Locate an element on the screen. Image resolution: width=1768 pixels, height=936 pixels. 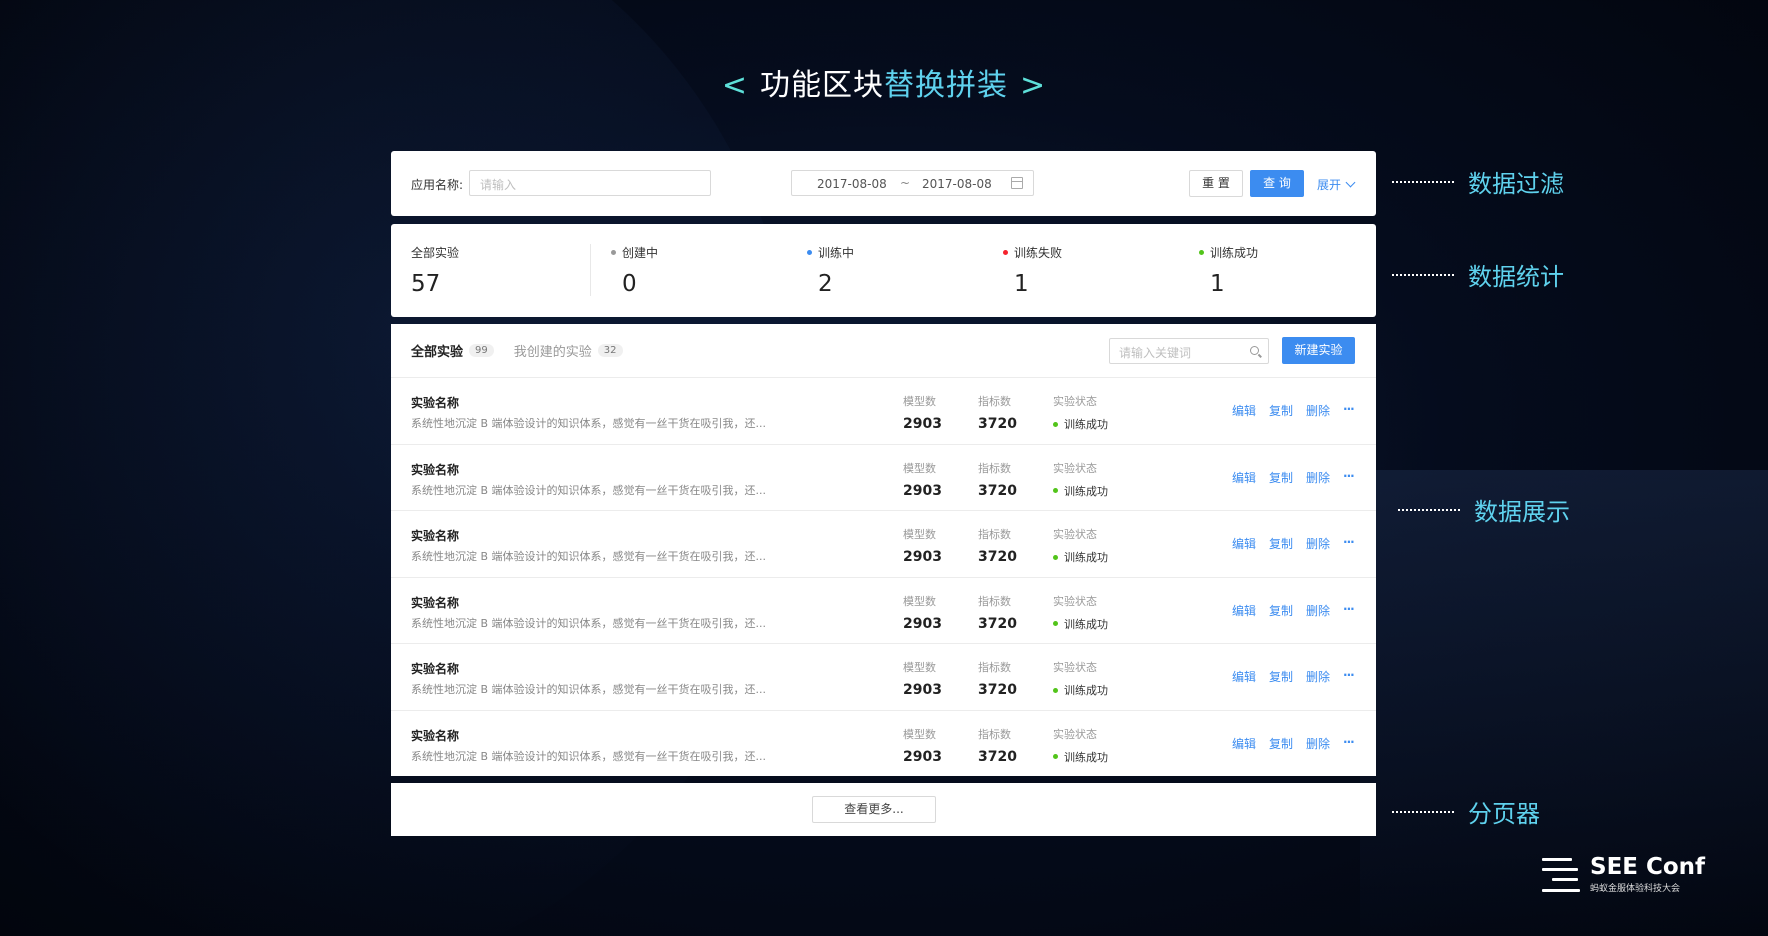
list-tabs: 全部实验 99 我创建的实验 32 is located at coordinates (527, 350).